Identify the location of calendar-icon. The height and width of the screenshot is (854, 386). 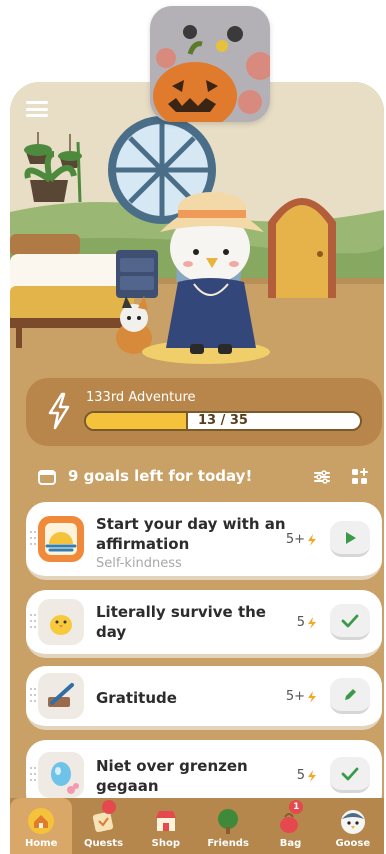
(47, 477).